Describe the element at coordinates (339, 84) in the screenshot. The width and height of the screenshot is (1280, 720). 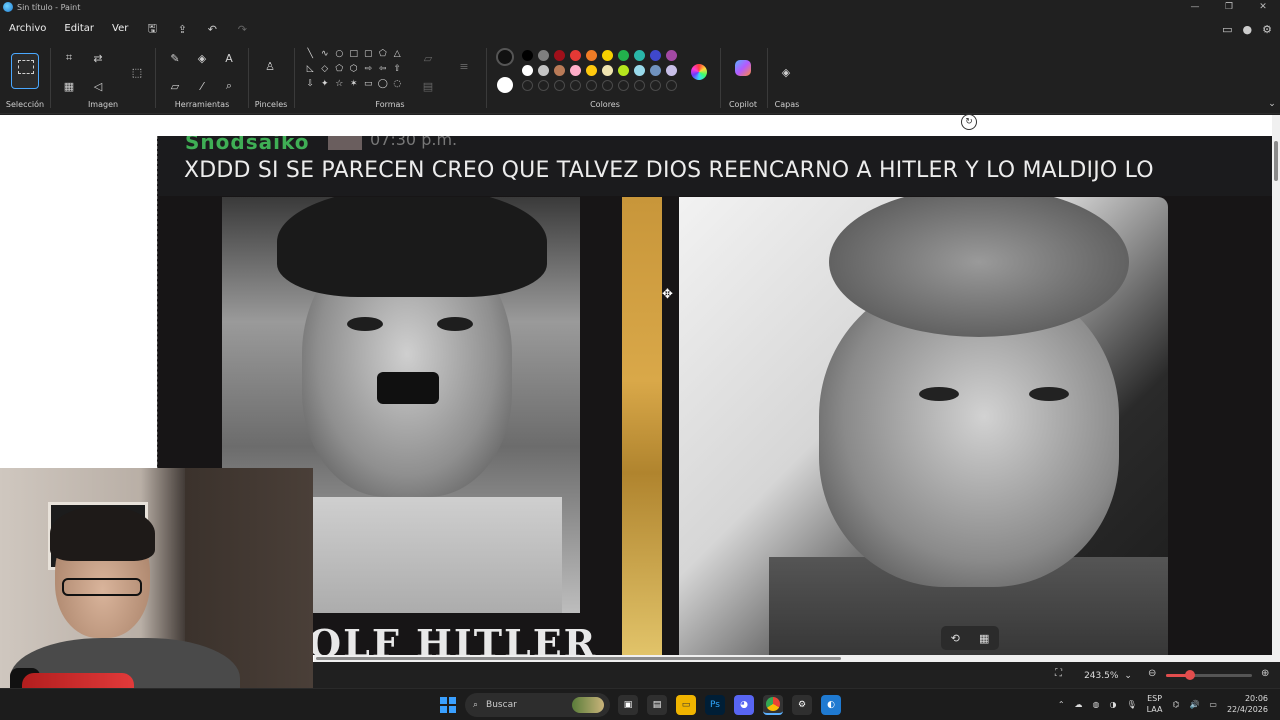
I see `star5-shape-icon: ☆` at that location.